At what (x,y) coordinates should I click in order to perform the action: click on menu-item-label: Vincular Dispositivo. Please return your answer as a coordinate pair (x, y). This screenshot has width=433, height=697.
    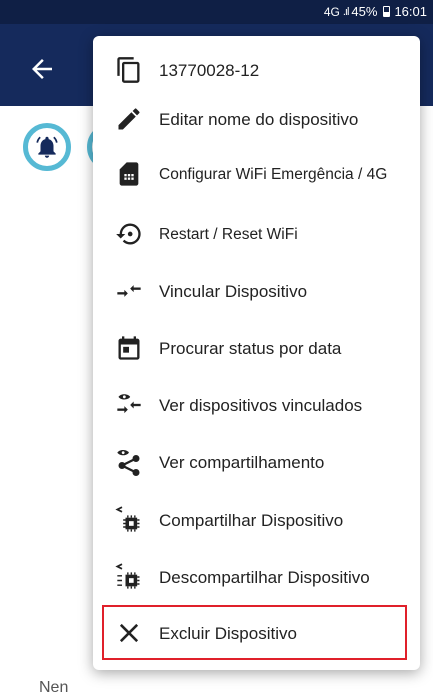
    Looking at the image, I should click on (233, 291).